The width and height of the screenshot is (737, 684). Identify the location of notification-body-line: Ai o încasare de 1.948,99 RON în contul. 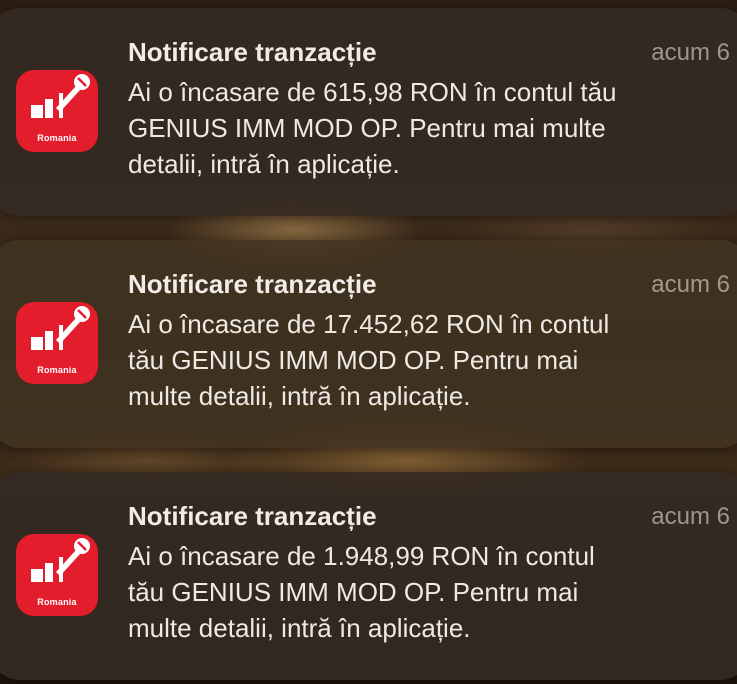
(361, 556).